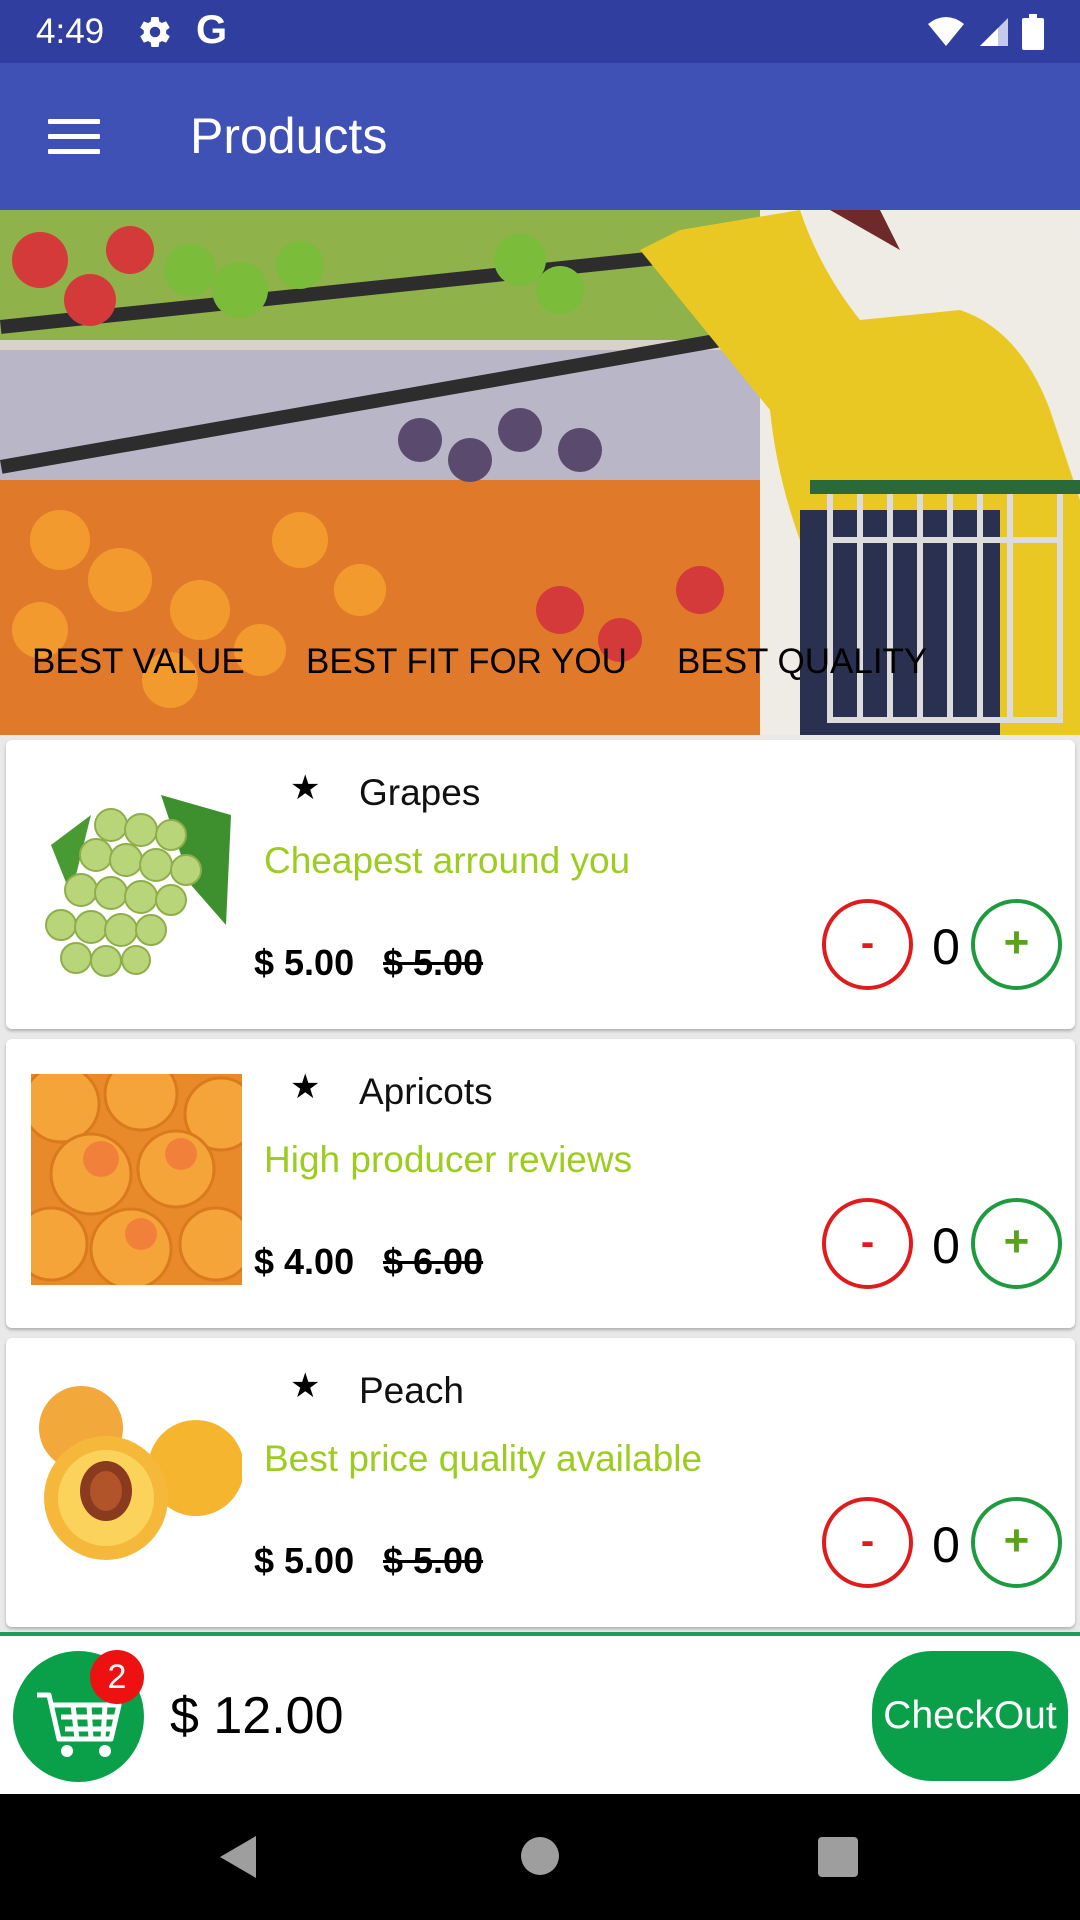 The width and height of the screenshot is (1080, 1920). Describe the element at coordinates (994, 32) in the screenshot. I see `cellular-signal-icon` at that location.